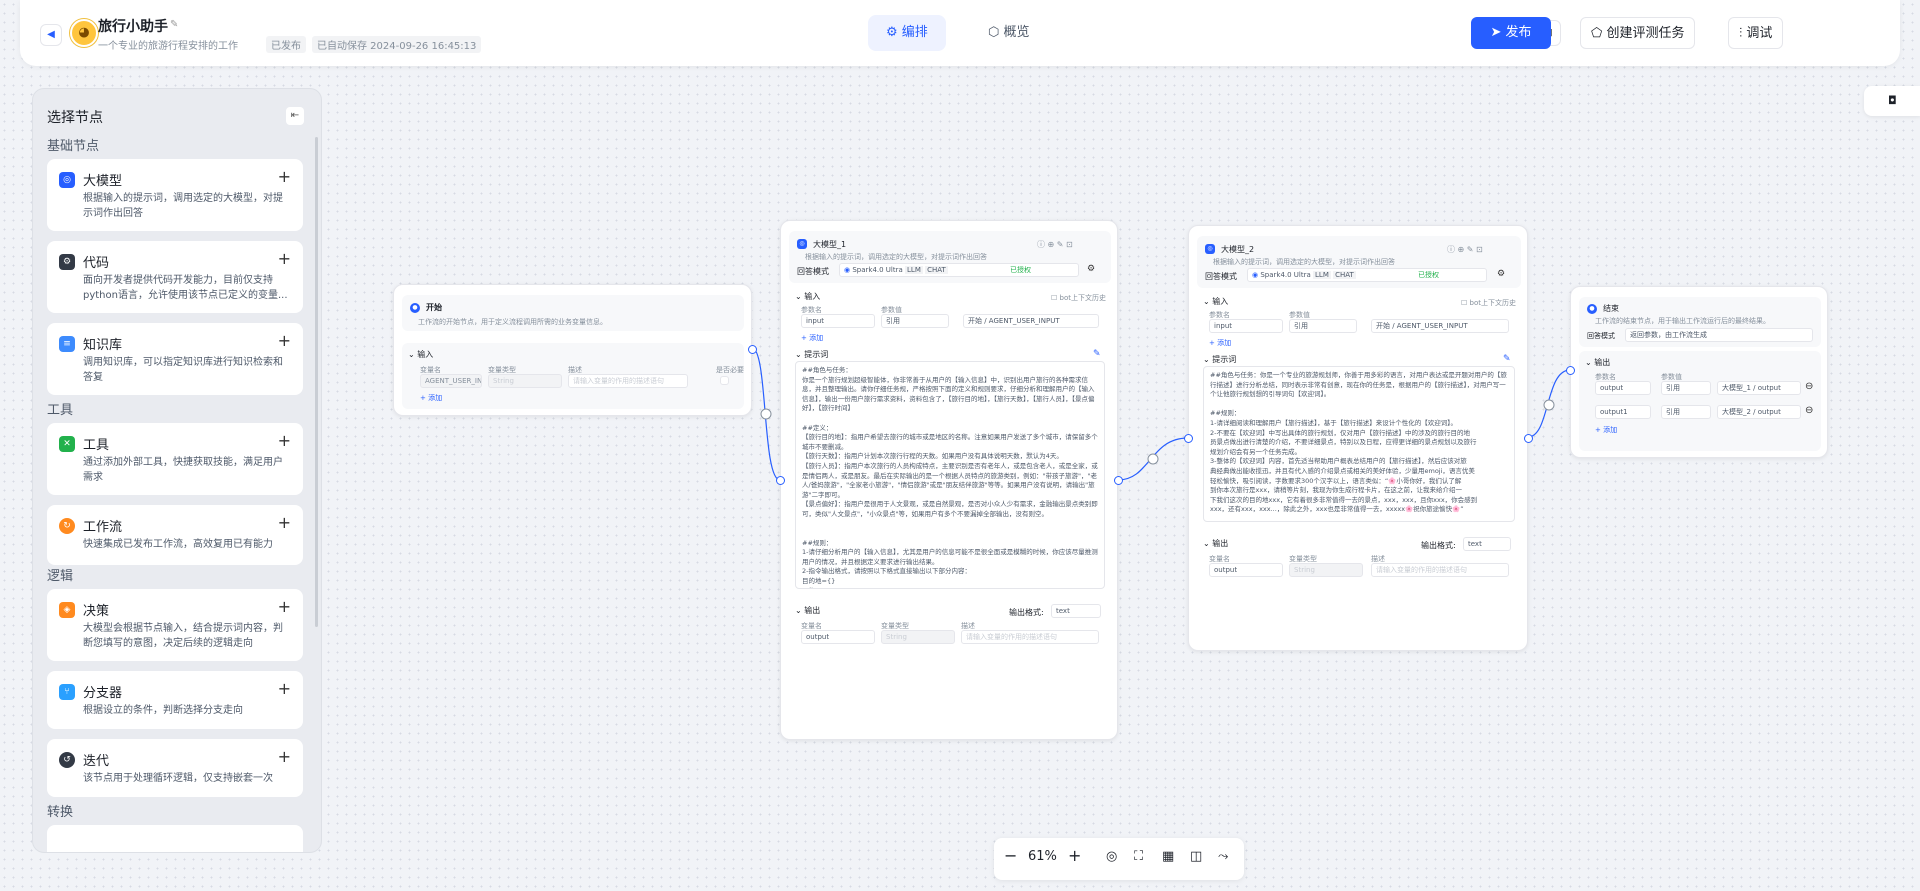 This screenshot has width=1920, height=891. What do you see at coordinates (1719, 335) in the screenshot?
I see `end-mode-select: 返回参数，由工作流生成` at bounding box center [1719, 335].